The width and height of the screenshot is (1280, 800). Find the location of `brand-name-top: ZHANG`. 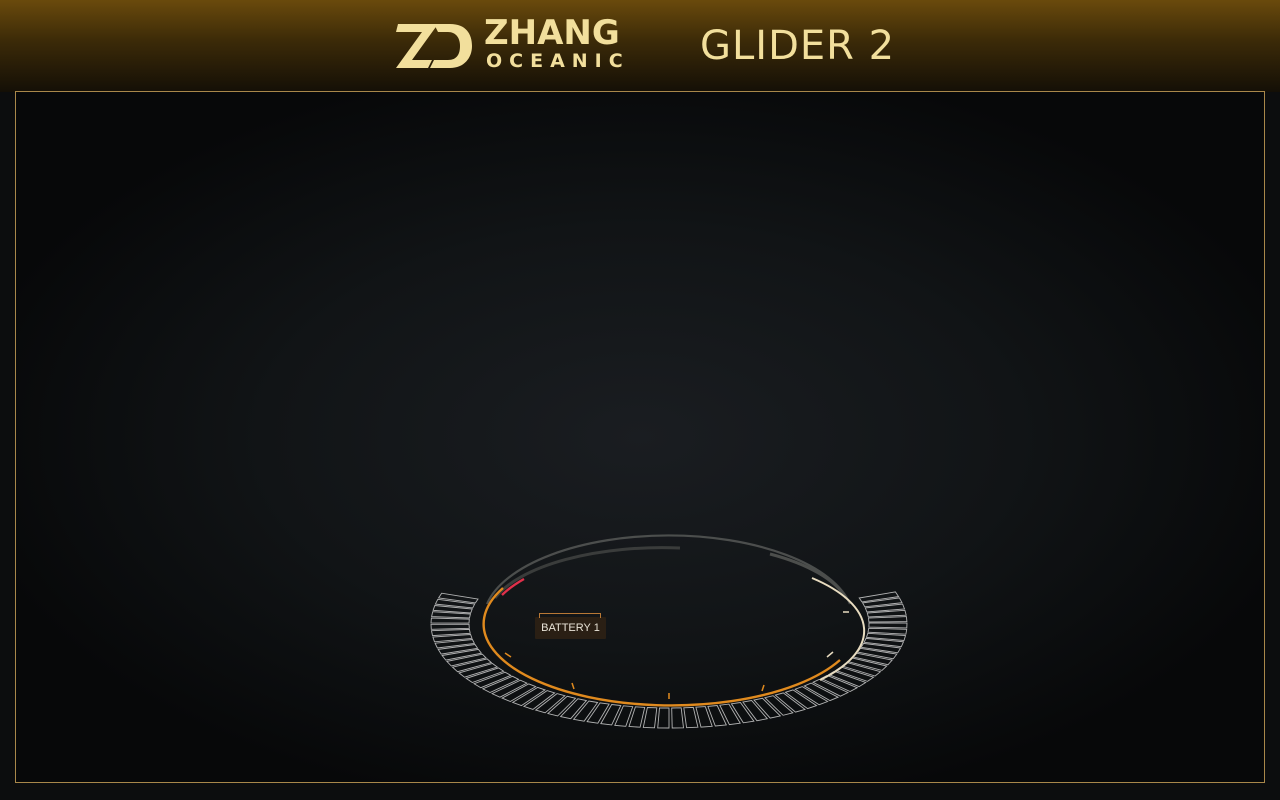

brand-name-top: ZHANG is located at coordinates (552, 33).